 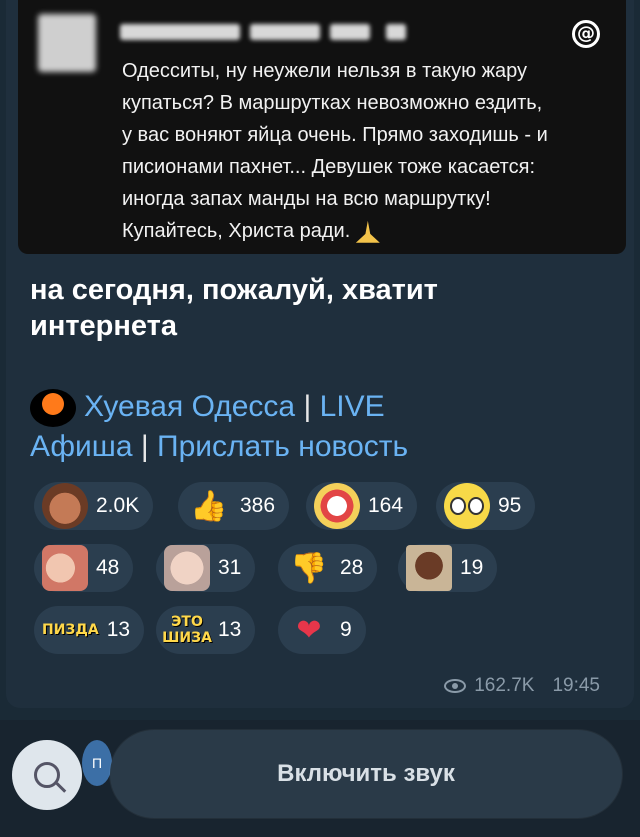 I want to click on search-icon, so click(x=47, y=775).